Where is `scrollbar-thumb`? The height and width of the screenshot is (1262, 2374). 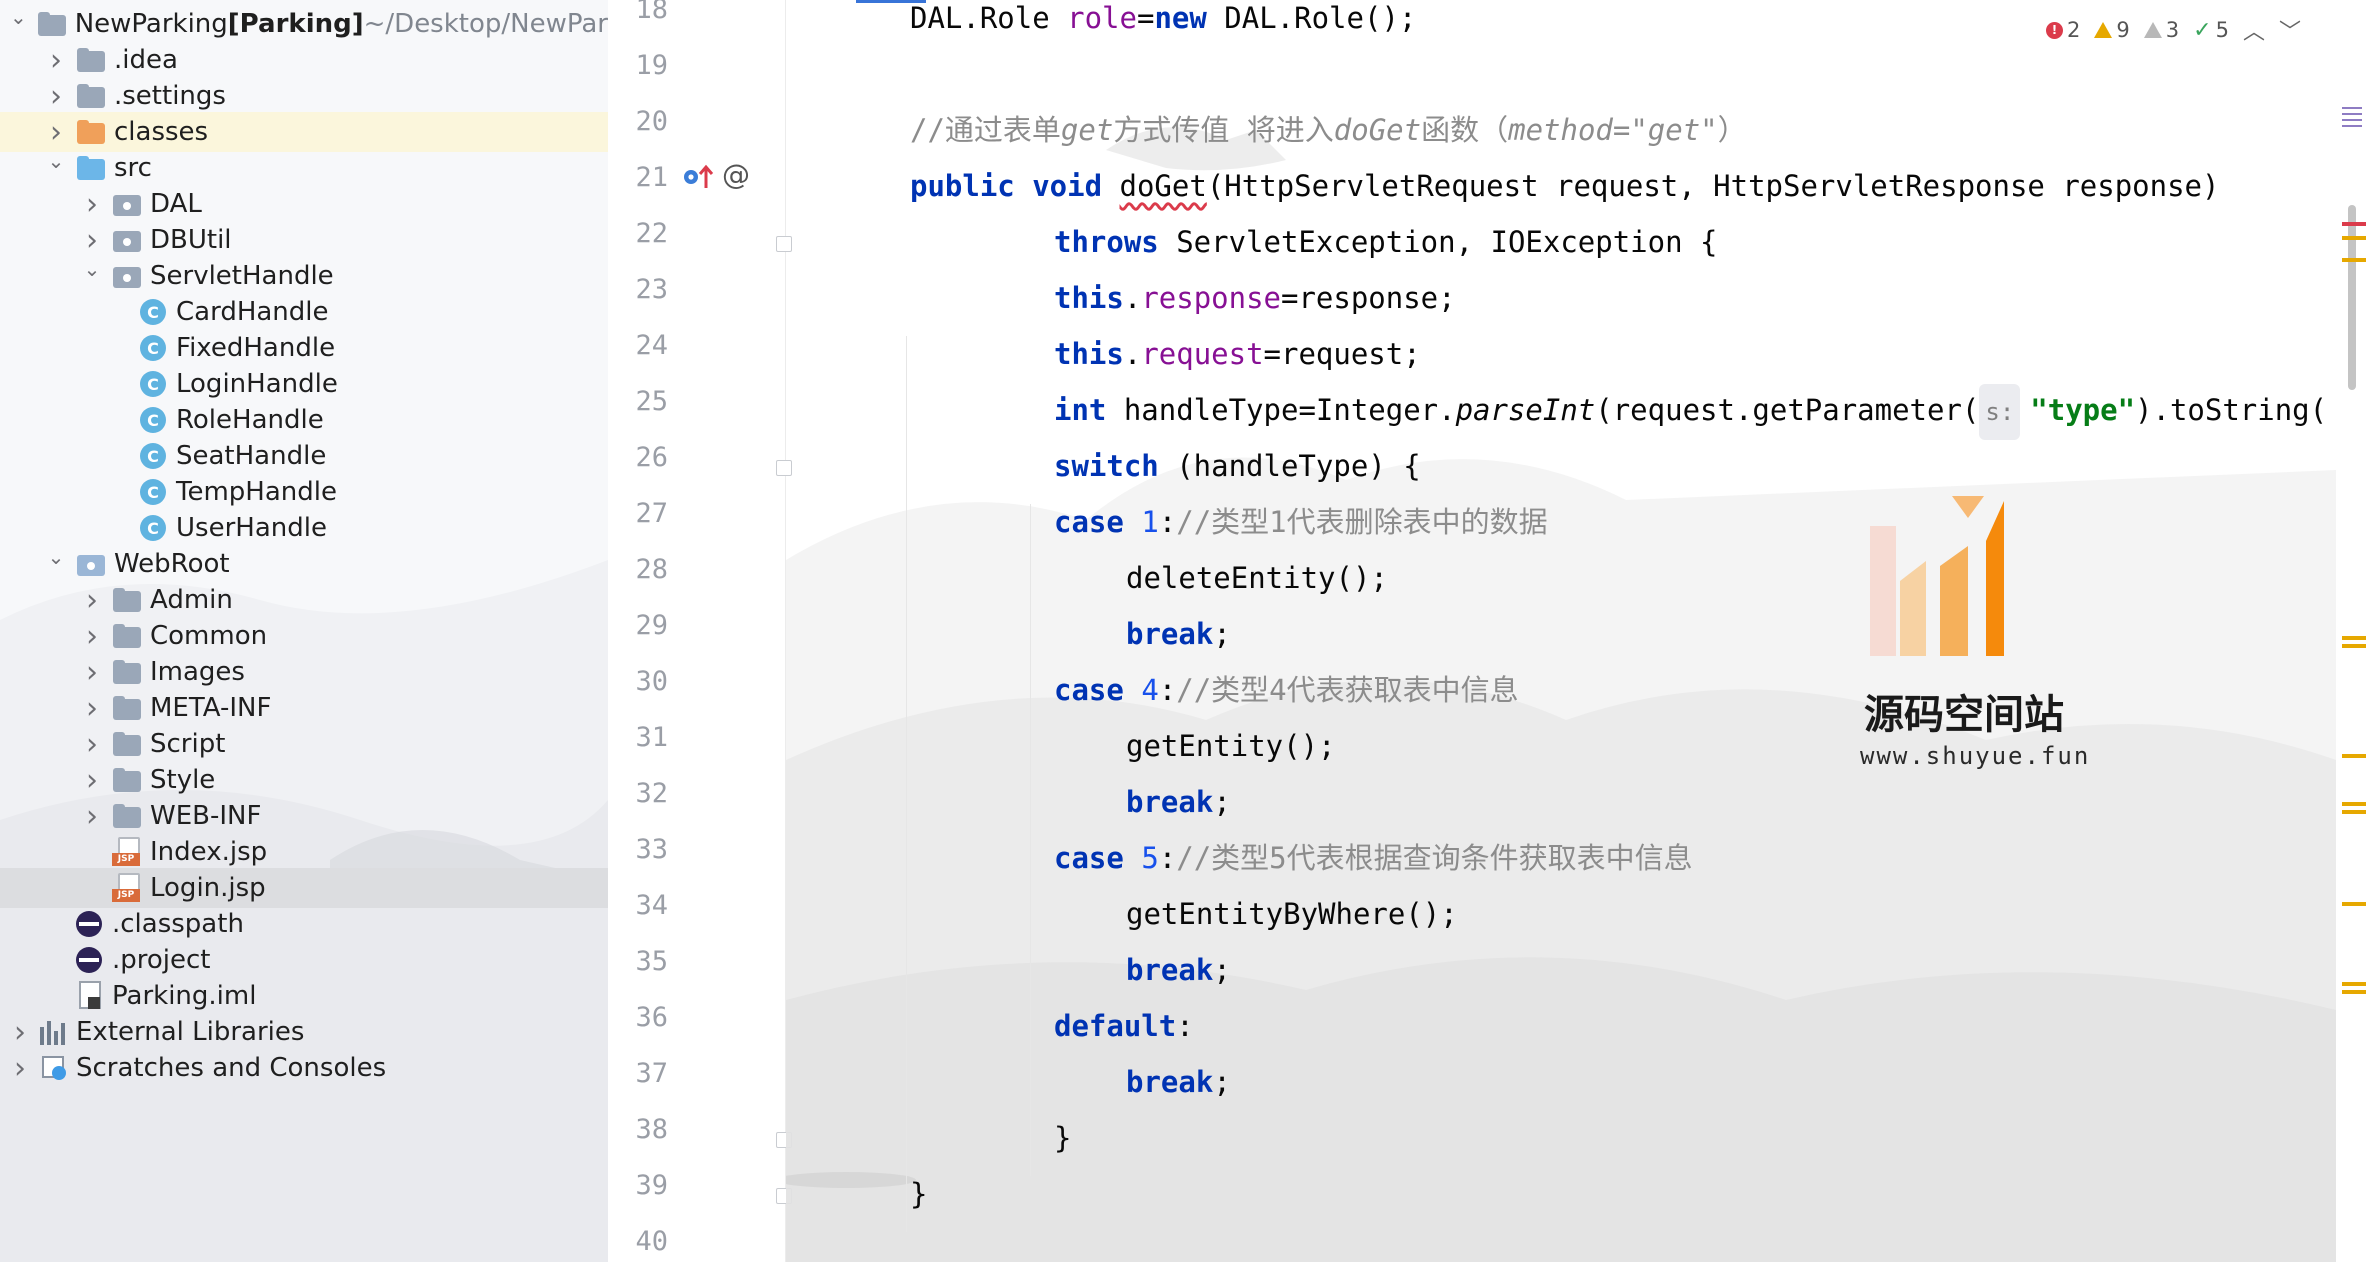 scrollbar-thumb is located at coordinates (2352, 297).